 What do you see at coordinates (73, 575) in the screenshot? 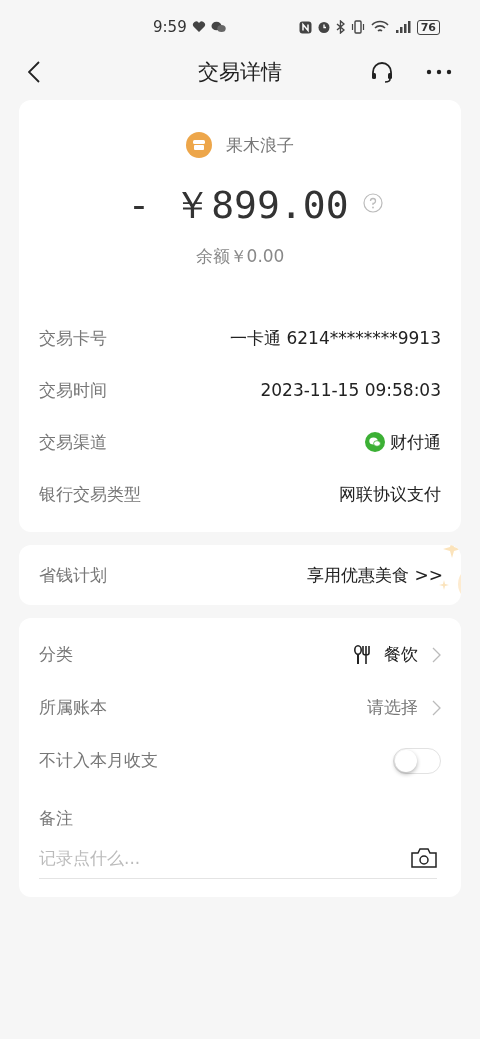
I see `savings-label: 省钱计划` at bounding box center [73, 575].